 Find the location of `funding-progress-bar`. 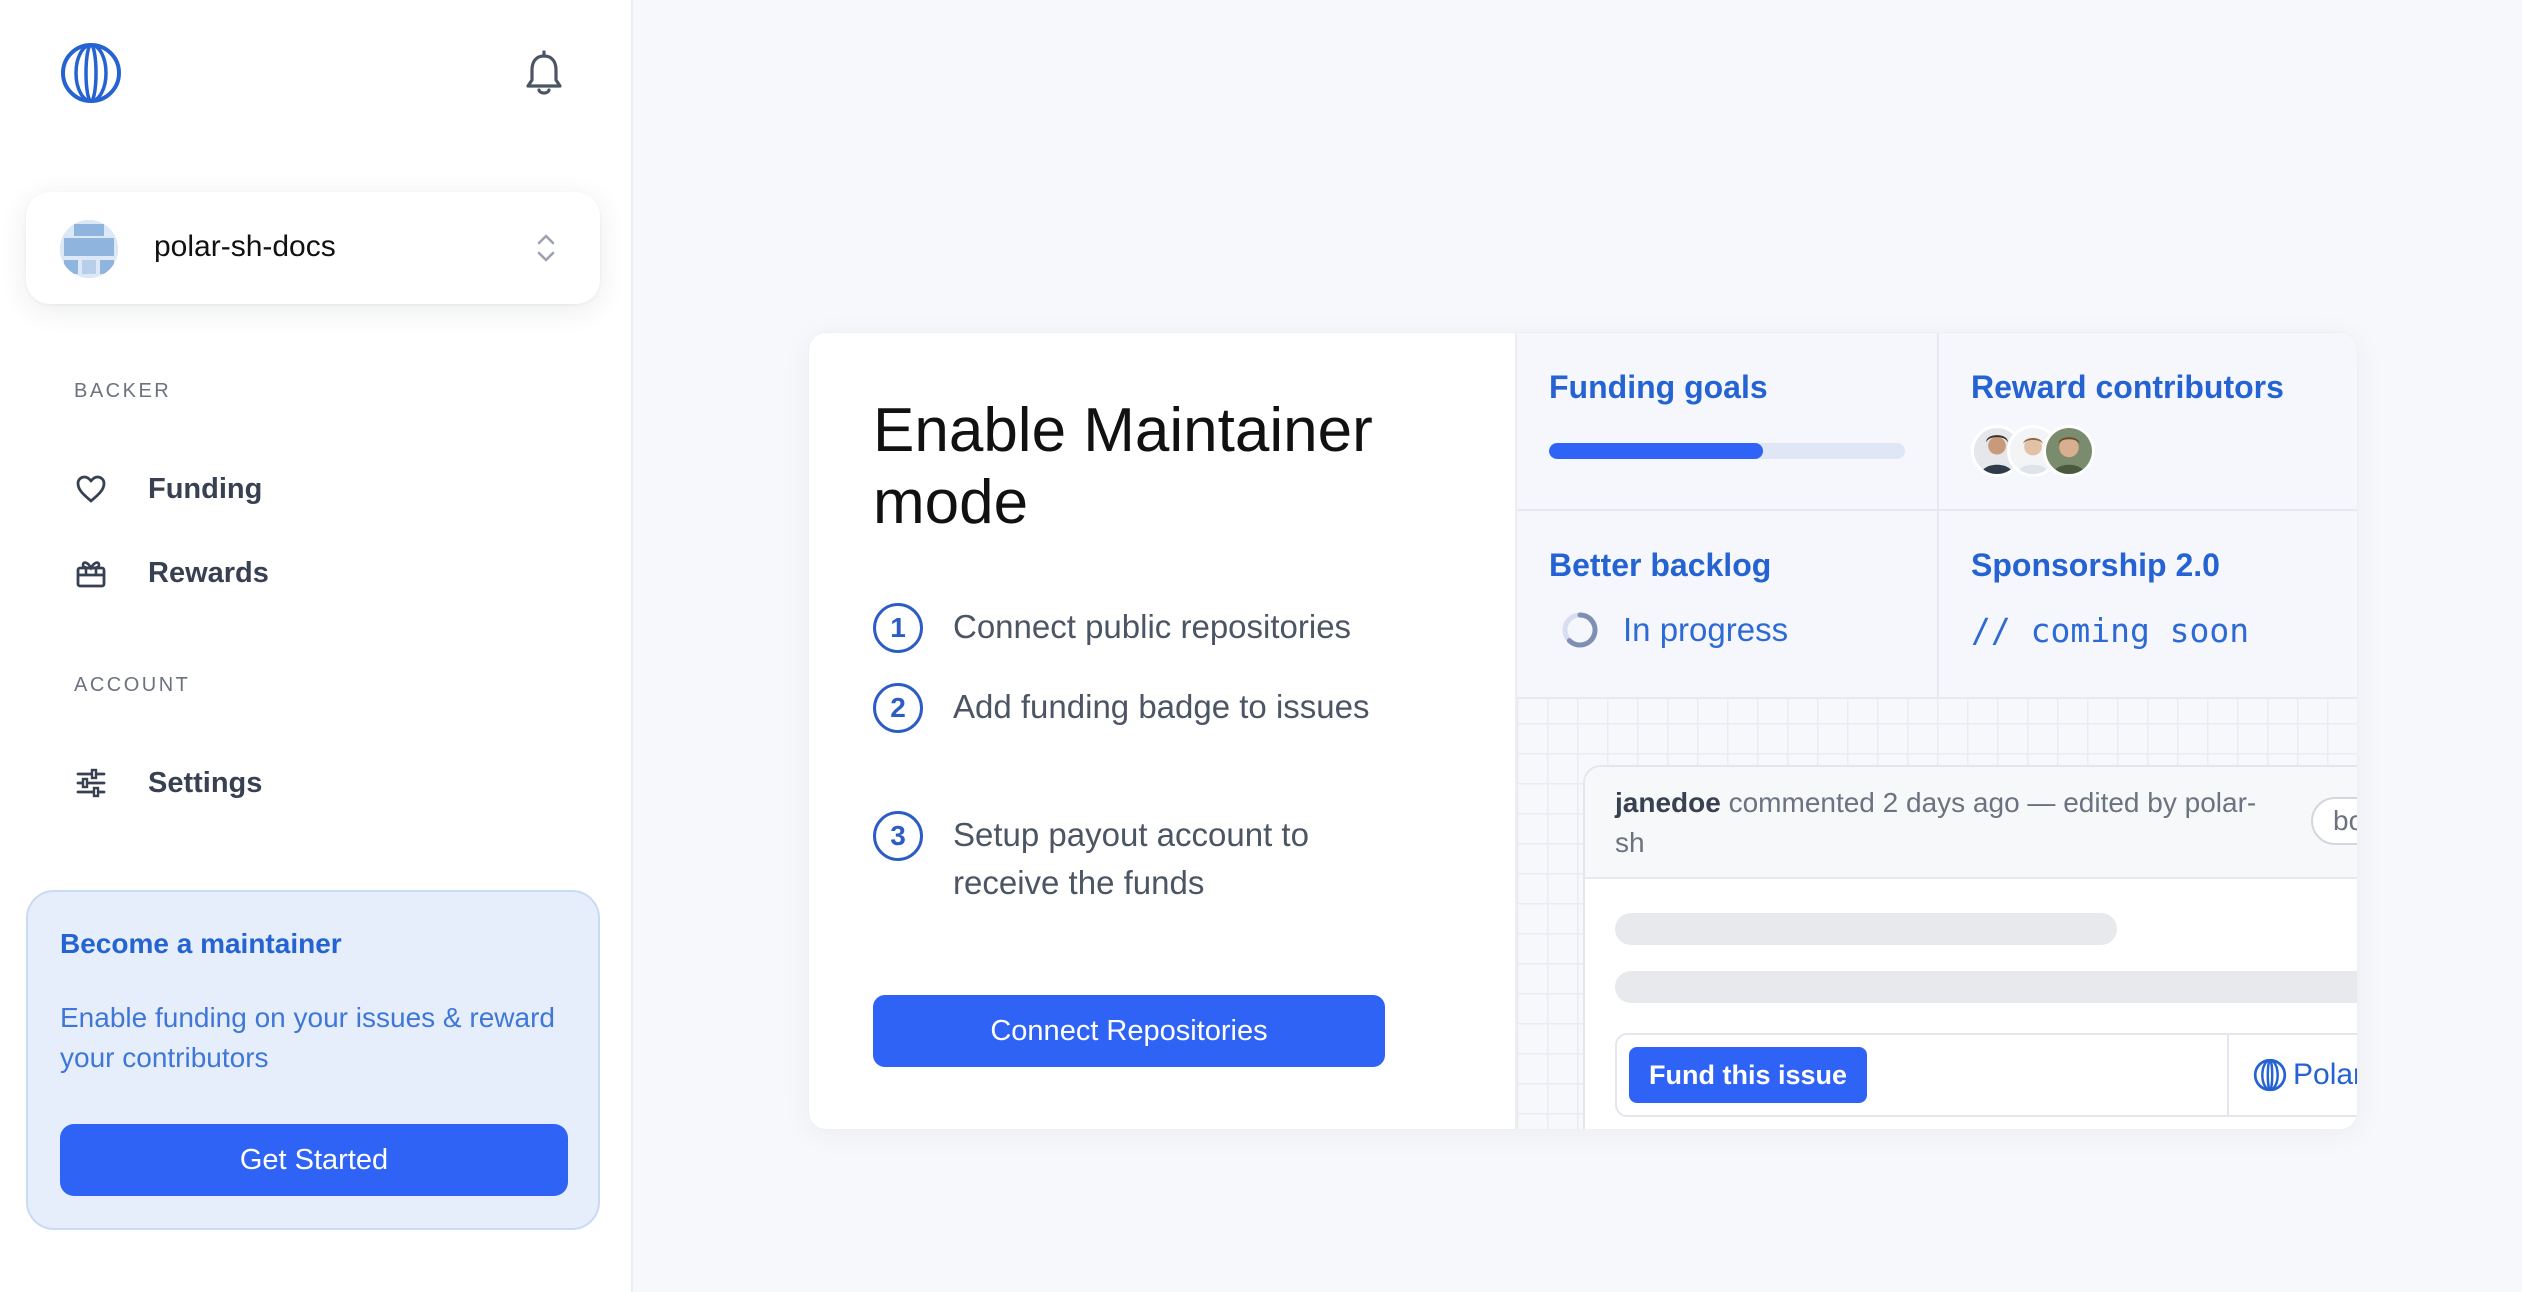

funding-progress-bar is located at coordinates (1727, 451).